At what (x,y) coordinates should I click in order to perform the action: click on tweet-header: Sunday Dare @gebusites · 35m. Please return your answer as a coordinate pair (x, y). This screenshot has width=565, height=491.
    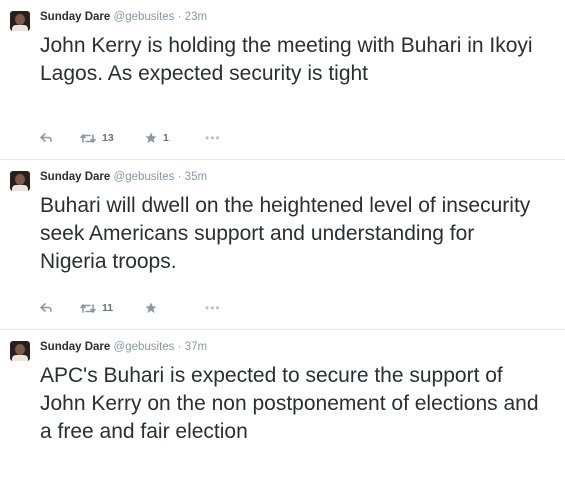
    Looking at the image, I should click on (123, 177).